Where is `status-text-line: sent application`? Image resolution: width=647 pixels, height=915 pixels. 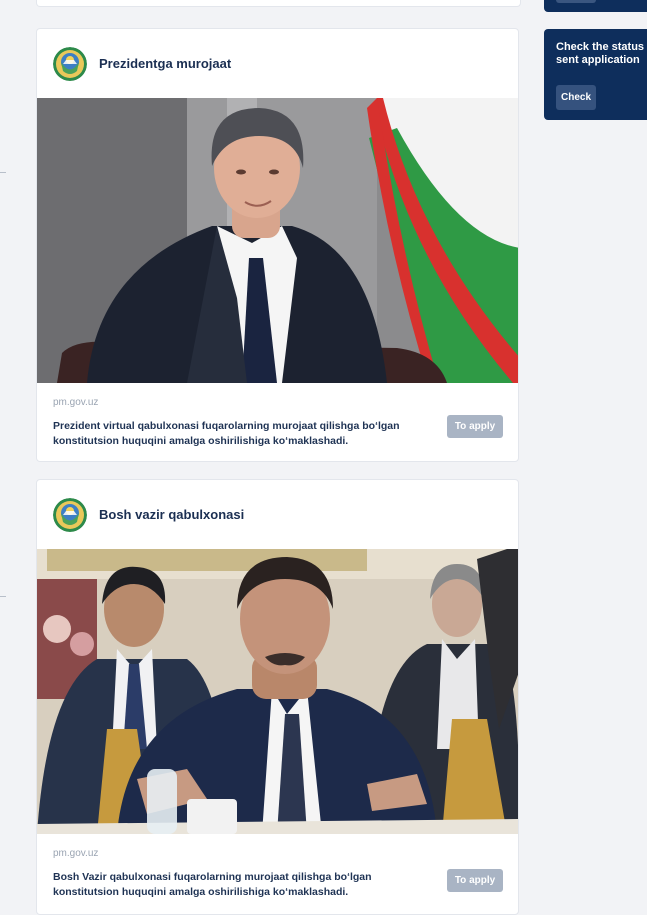 status-text-line: sent application is located at coordinates (598, 60).